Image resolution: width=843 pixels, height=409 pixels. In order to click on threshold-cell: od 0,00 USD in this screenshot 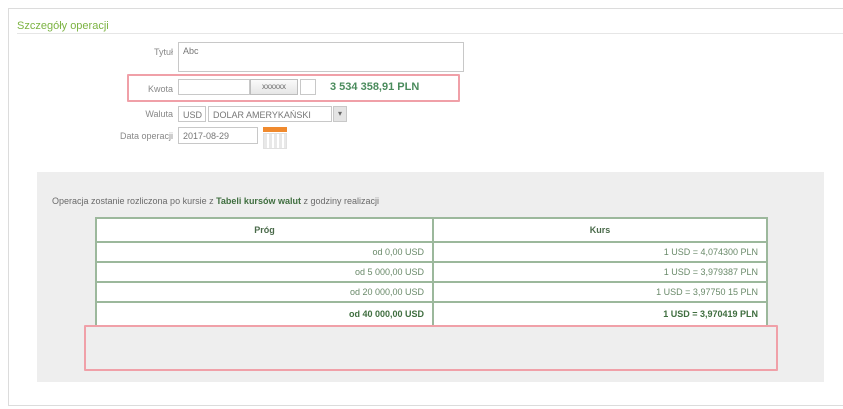, I will do `click(264, 252)`.